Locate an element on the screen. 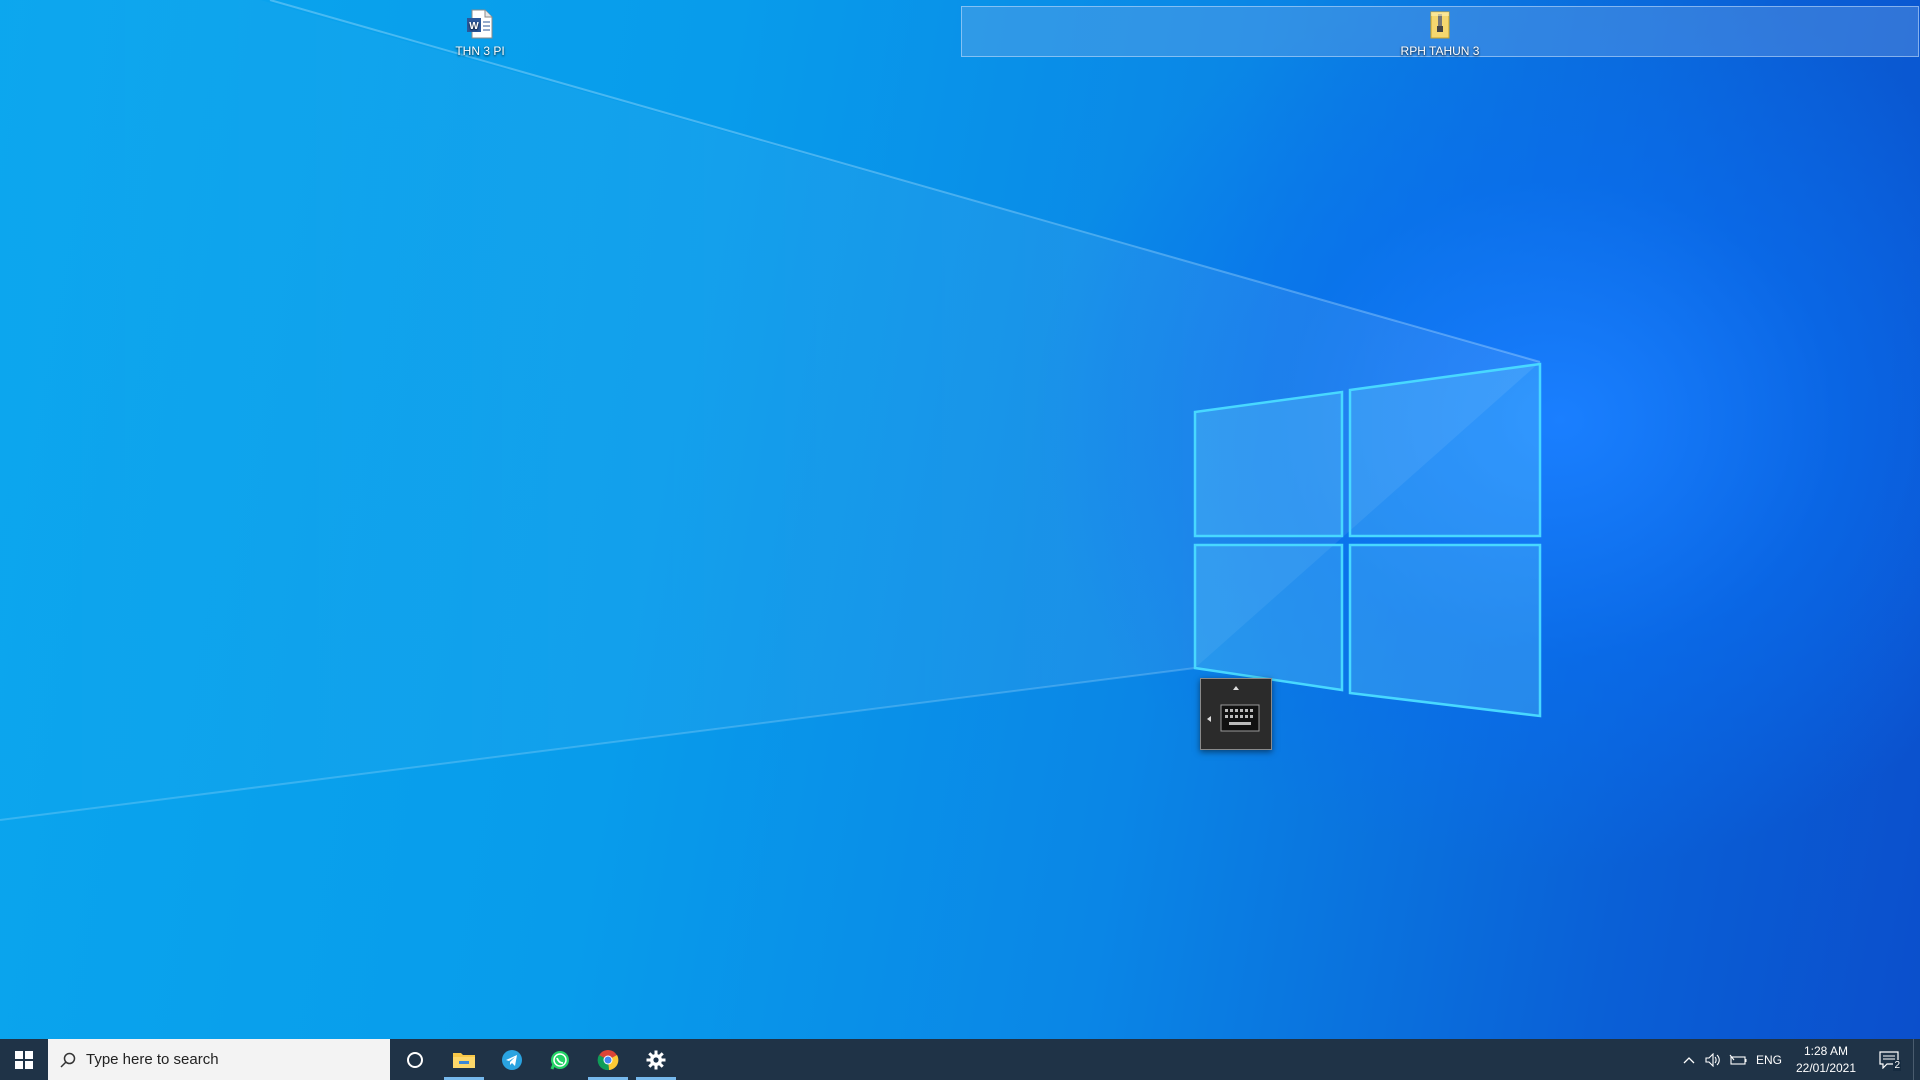  search-box: Type here to search is located at coordinates (219, 1059).